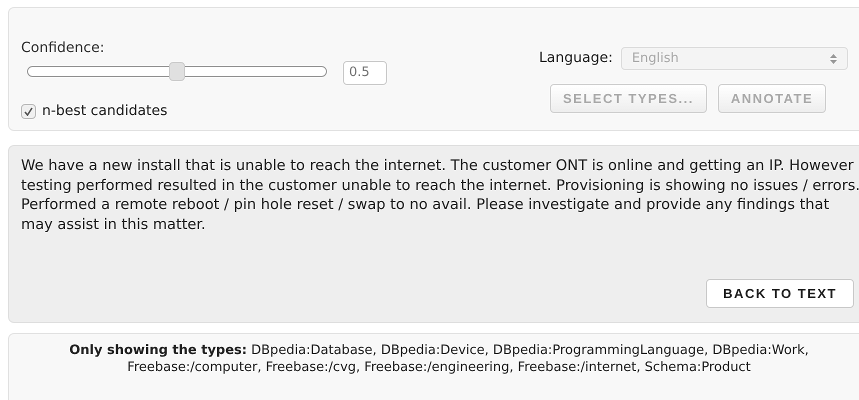  Describe the element at coordinates (365, 73) in the screenshot. I see `confidence-field: 0.5` at that location.